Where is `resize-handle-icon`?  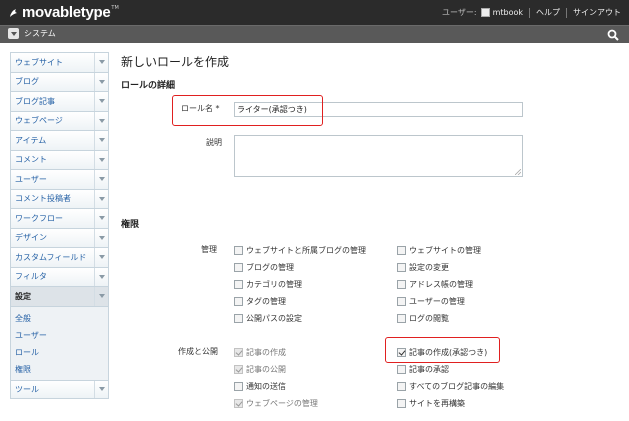
resize-handle-icon is located at coordinates (518, 172).